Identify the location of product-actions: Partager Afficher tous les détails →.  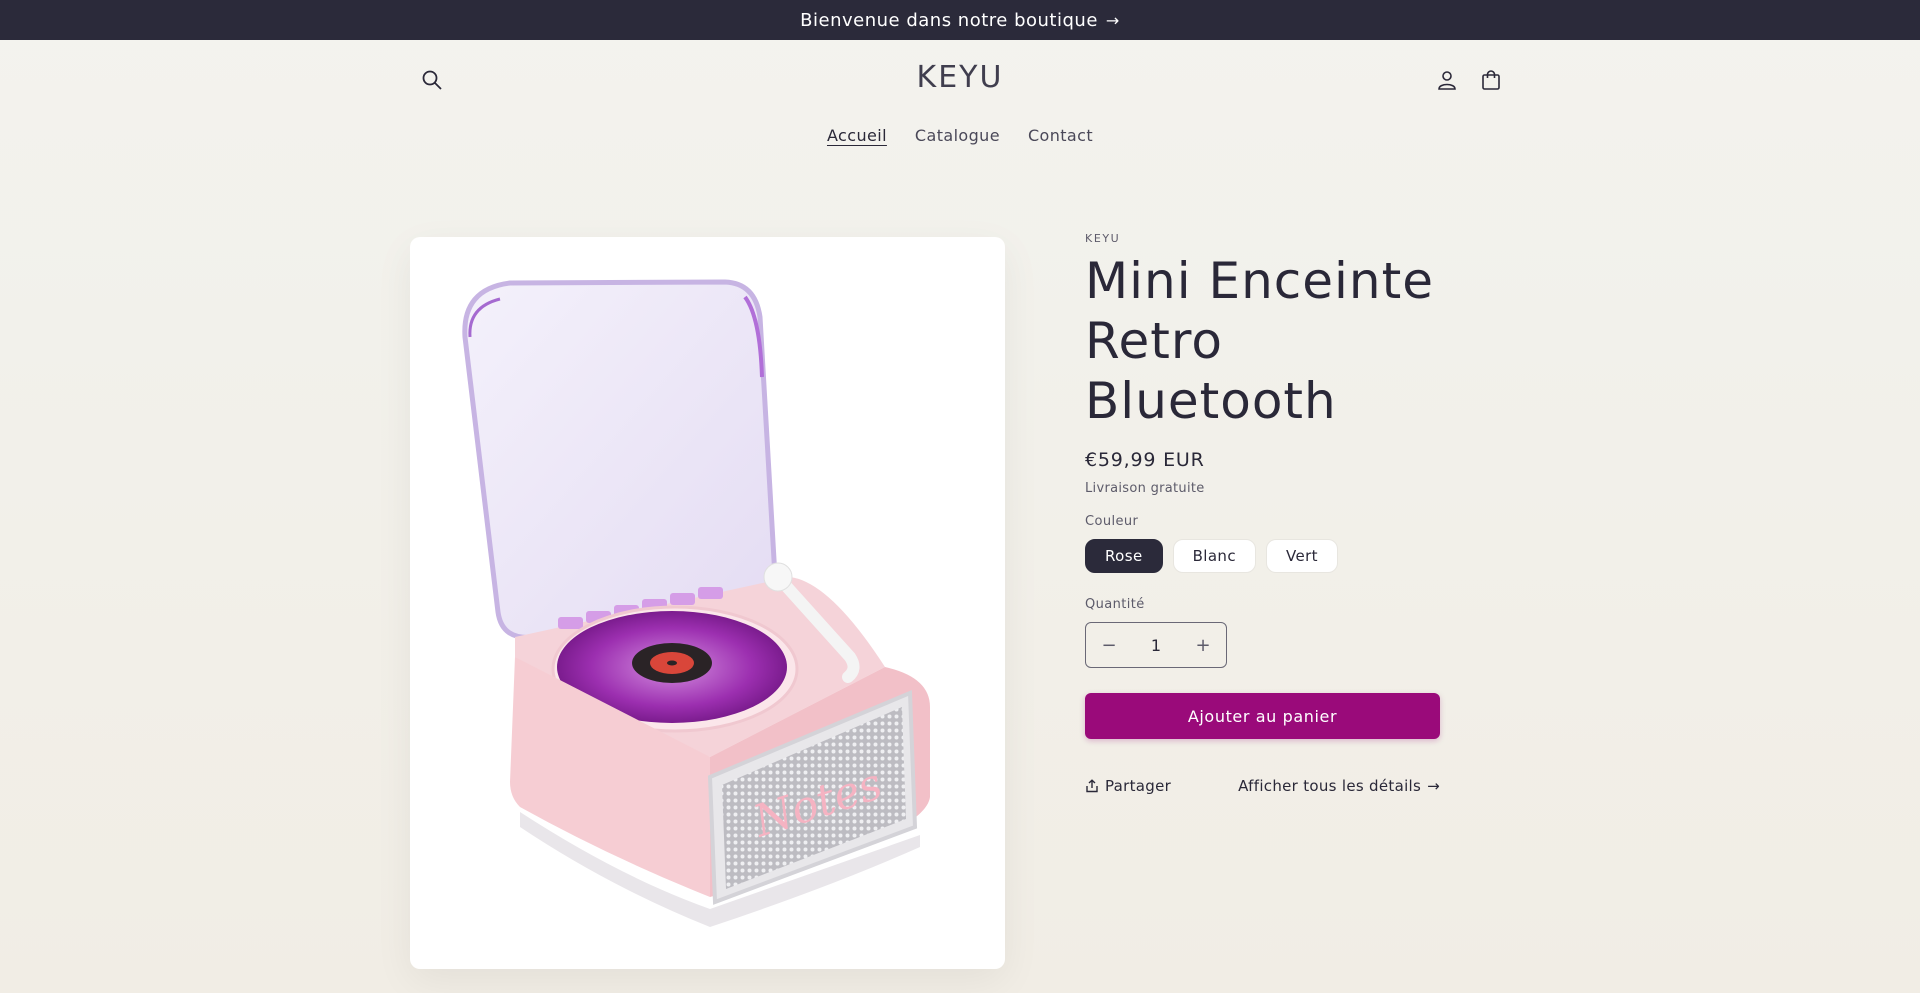
(1262, 786).